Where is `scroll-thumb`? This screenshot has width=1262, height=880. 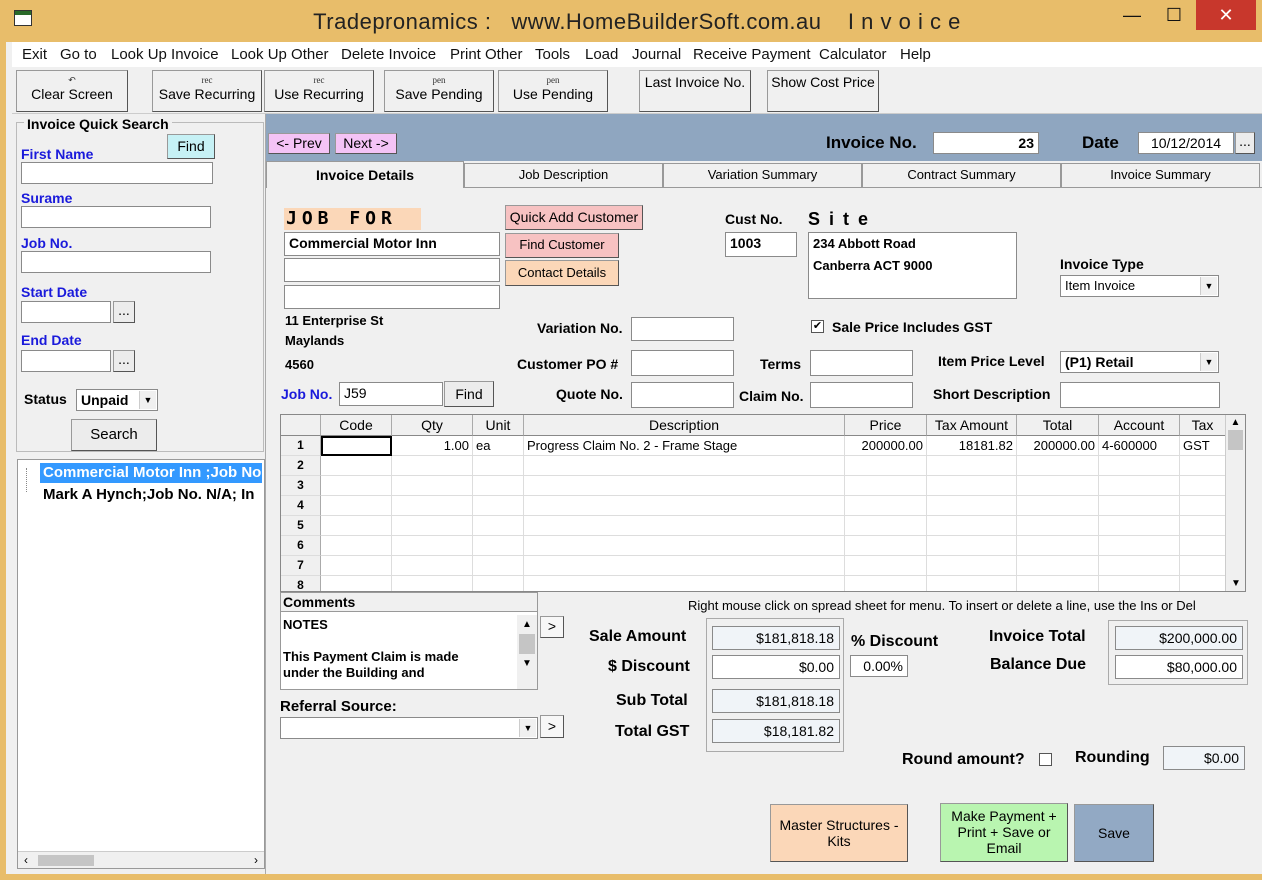
scroll-thumb is located at coordinates (66, 860).